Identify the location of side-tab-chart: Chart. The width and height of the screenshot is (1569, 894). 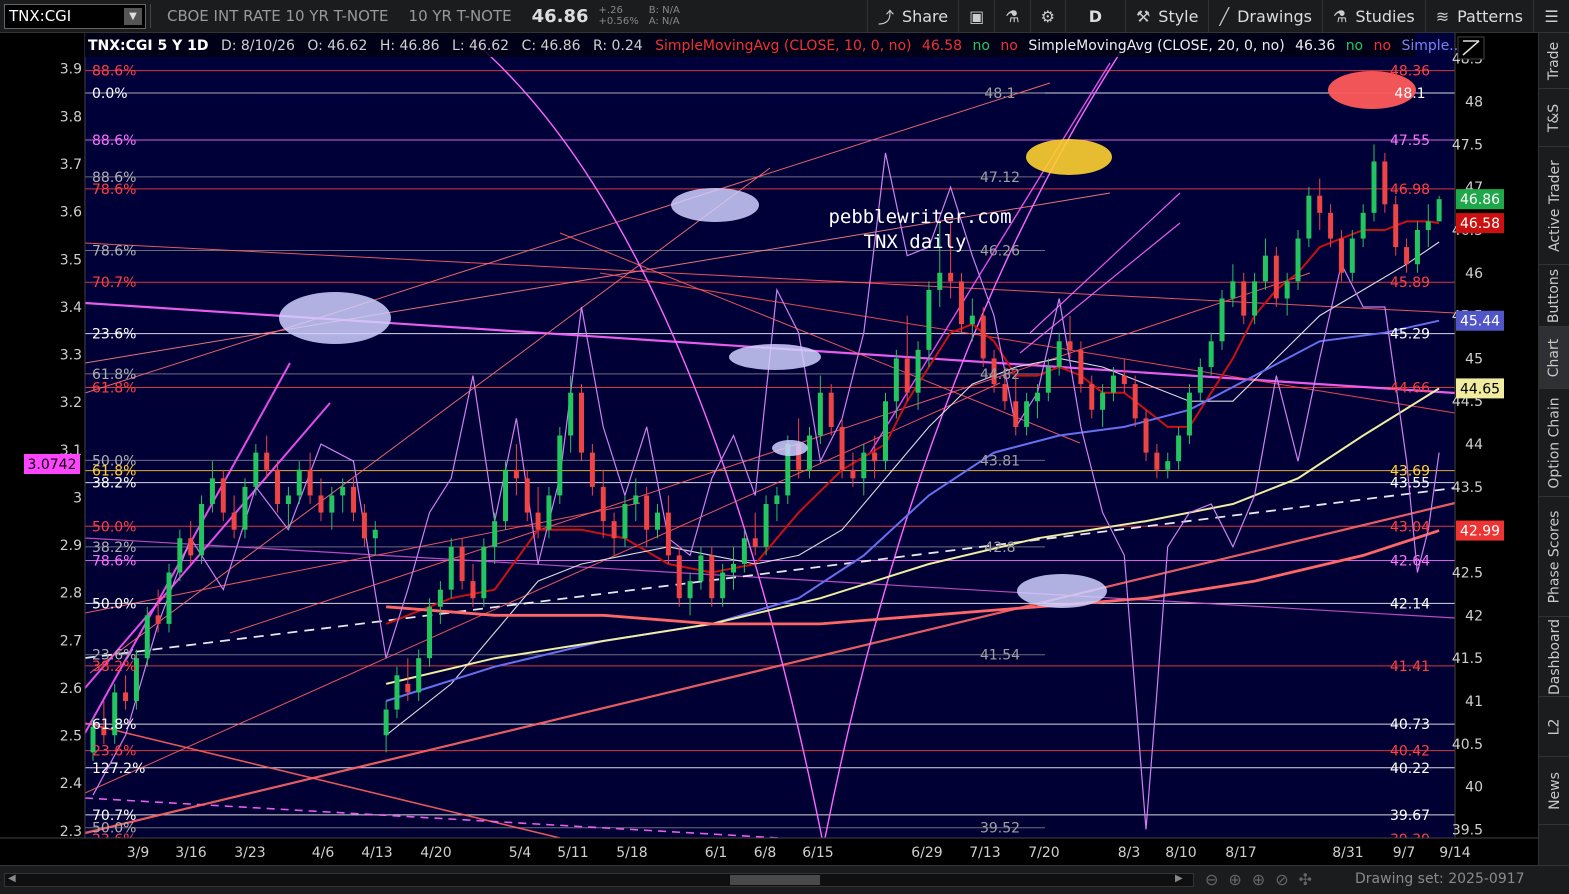
(1554, 358).